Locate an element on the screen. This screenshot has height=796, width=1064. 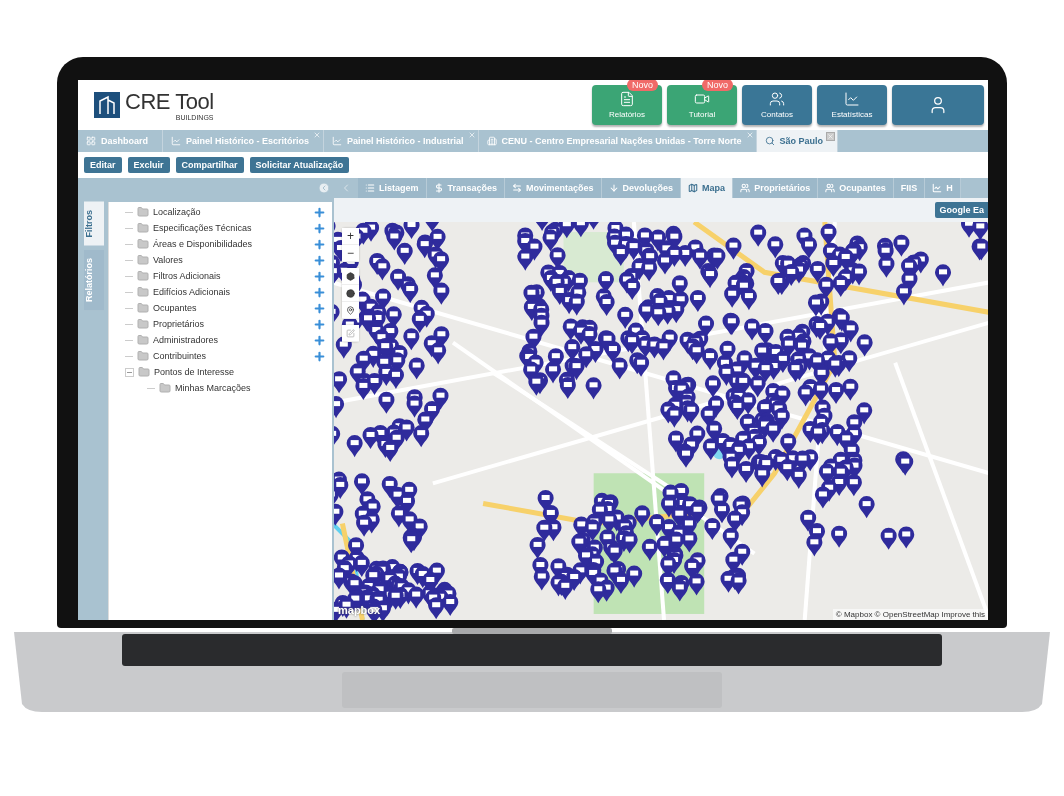
google-earth-button: Google Ea is located at coordinates (961, 210).